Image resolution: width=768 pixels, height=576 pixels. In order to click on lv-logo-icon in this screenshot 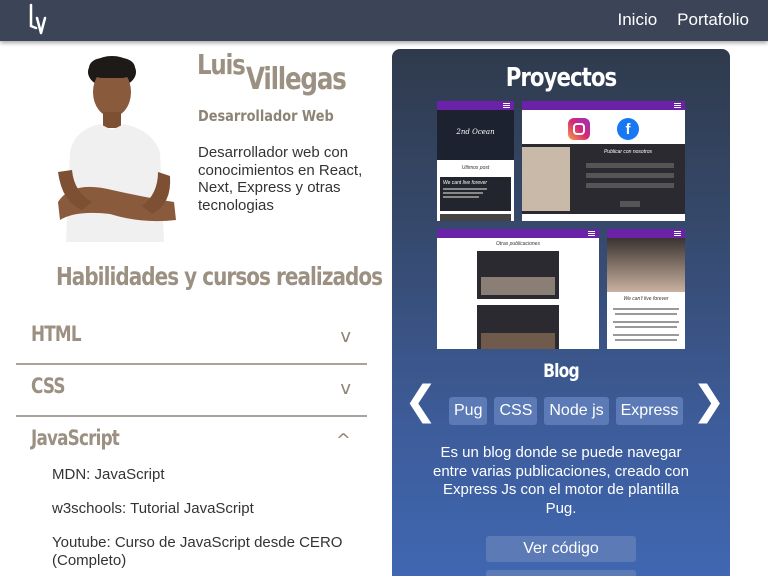, I will do `click(39, 19)`.